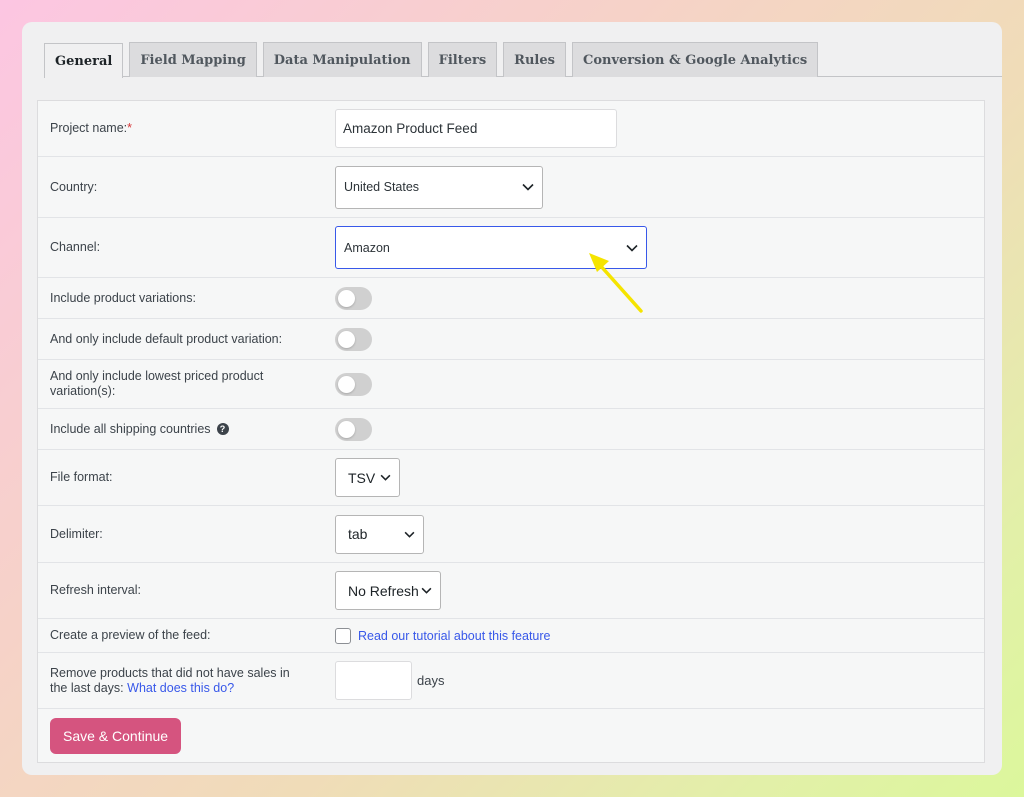 The height and width of the screenshot is (797, 1024). Describe the element at coordinates (362, 477) in the screenshot. I see `file-format-value: TSV` at that location.